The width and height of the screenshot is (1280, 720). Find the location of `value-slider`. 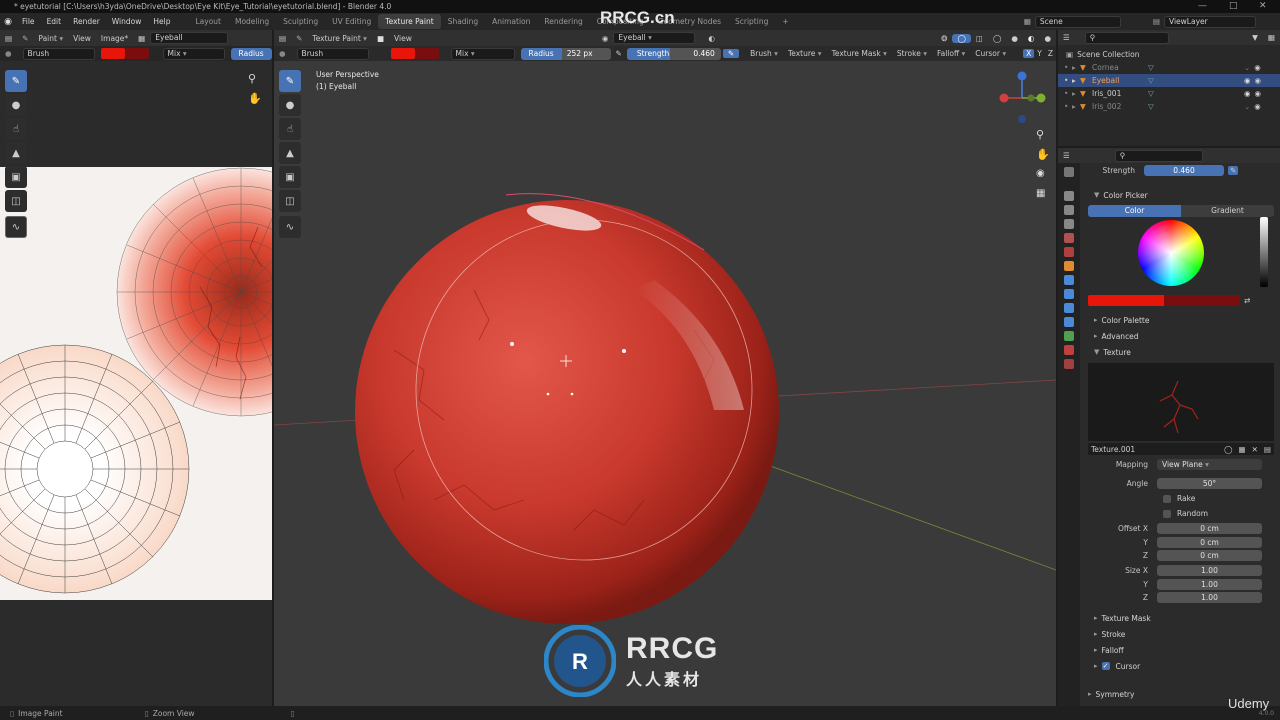

value-slider is located at coordinates (1264, 252).